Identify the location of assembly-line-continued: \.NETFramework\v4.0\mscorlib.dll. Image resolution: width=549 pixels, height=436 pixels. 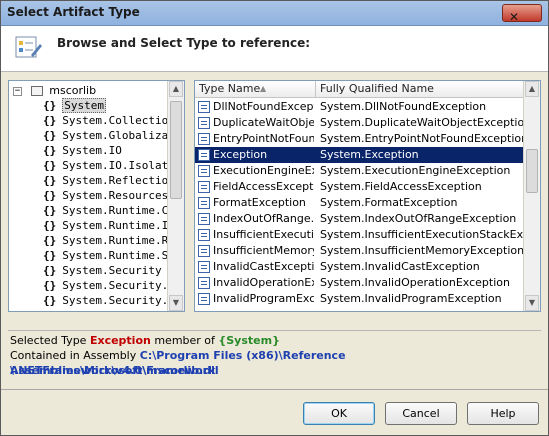
(114, 370).